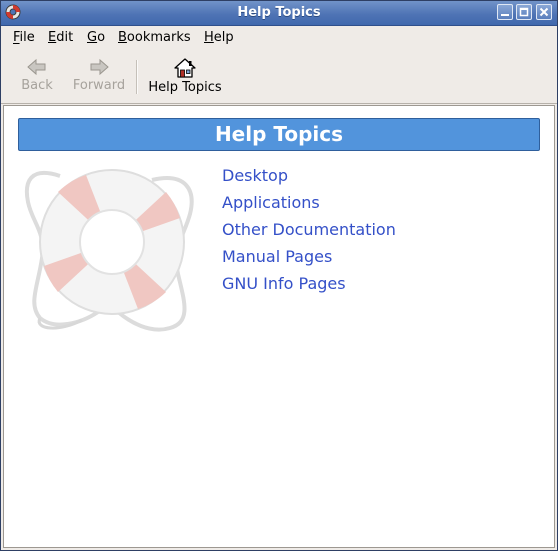  Describe the element at coordinates (309, 205) in the screenshot. I see `link-applications: Applications` at that location.